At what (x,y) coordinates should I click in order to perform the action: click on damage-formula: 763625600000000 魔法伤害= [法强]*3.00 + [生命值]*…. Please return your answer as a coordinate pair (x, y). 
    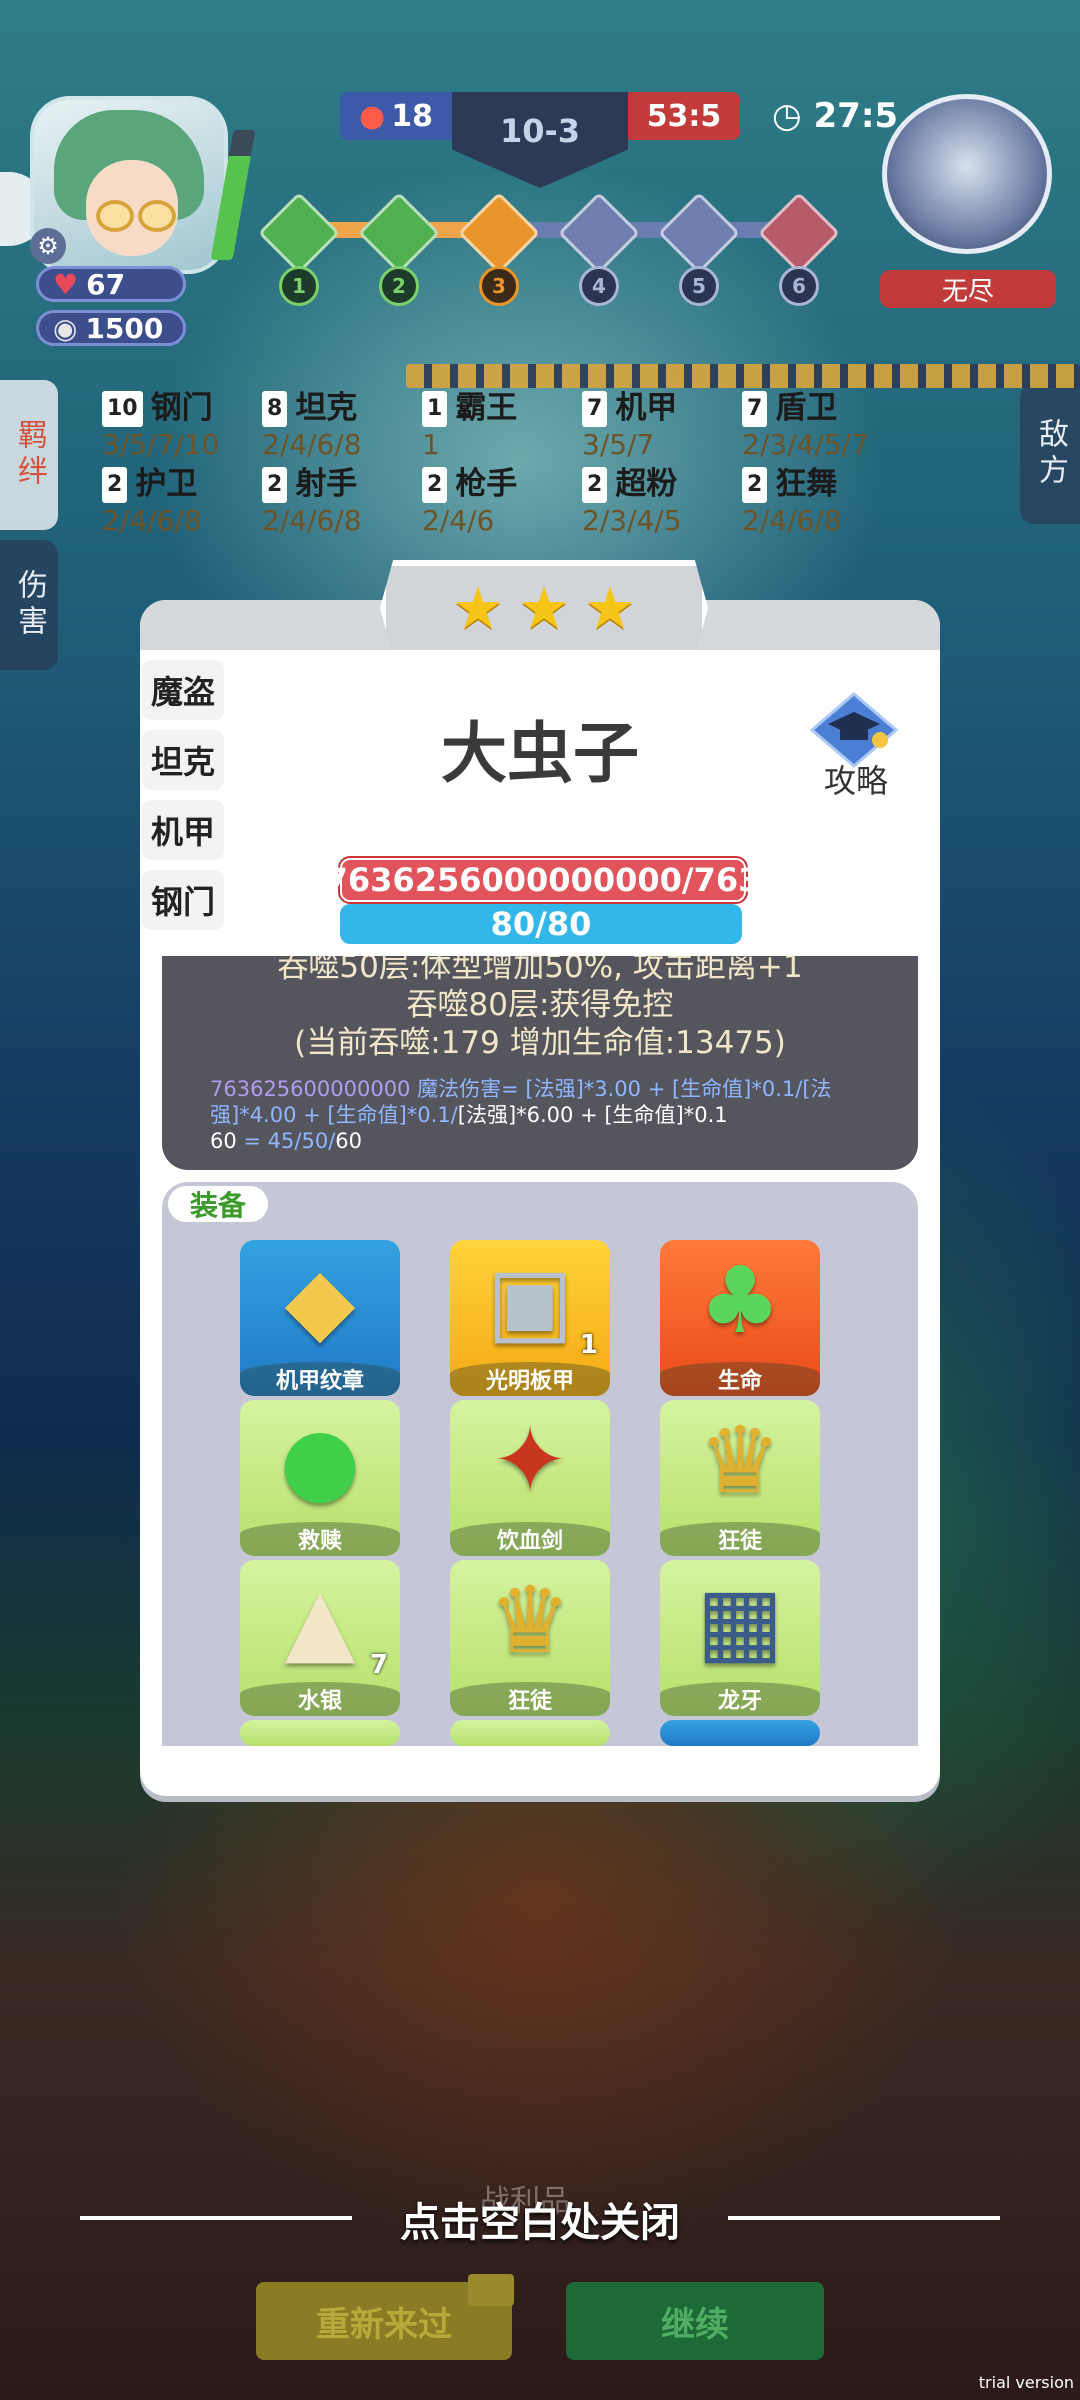
    Looking at the image, I should click on (521, 1115).